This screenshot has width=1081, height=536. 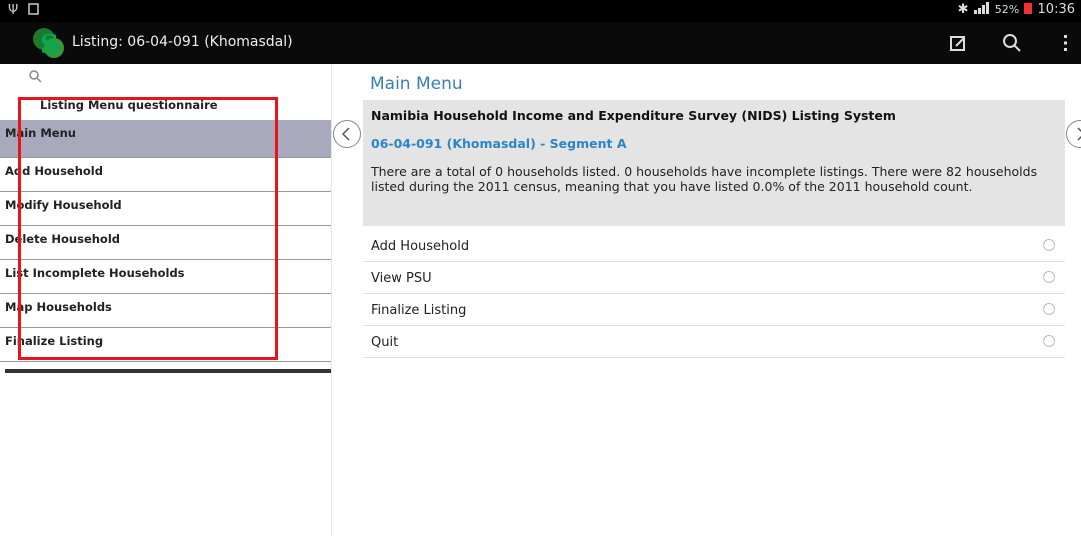 I want to click on overflow-menu-icon, so click(x=1065, y=43).